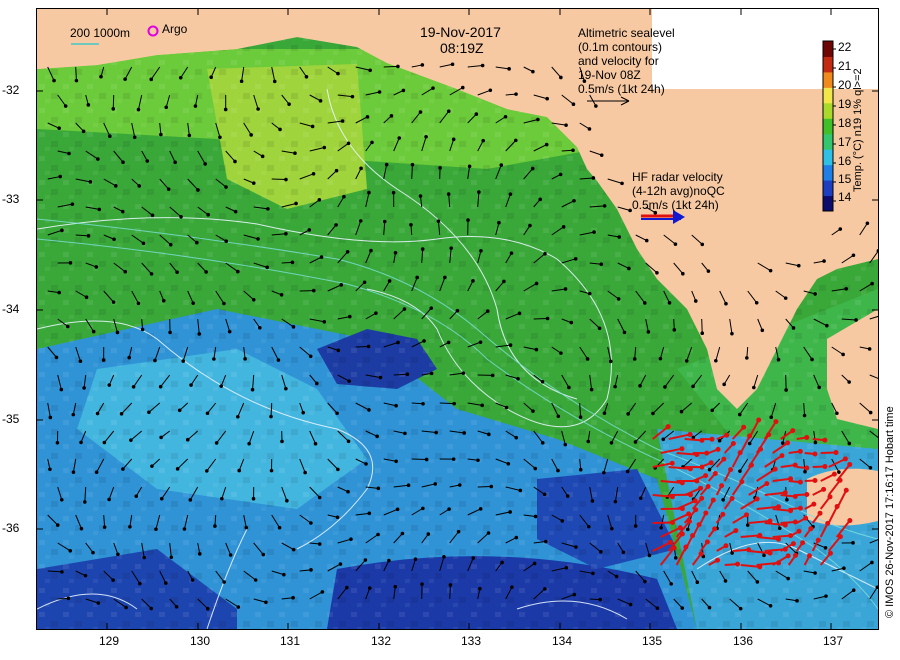 The width and height of the screenshot is (900, 660). Describe the element at coordinates (675, 205) in the screenshot. I see `hf-note-line-3: 0.5m/s (1kt 24h)` at that location.